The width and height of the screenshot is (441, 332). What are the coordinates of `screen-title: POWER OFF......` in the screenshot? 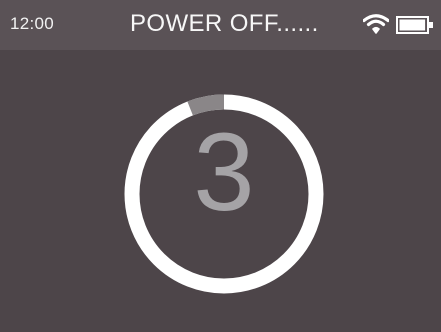 It's located at (224, 23).